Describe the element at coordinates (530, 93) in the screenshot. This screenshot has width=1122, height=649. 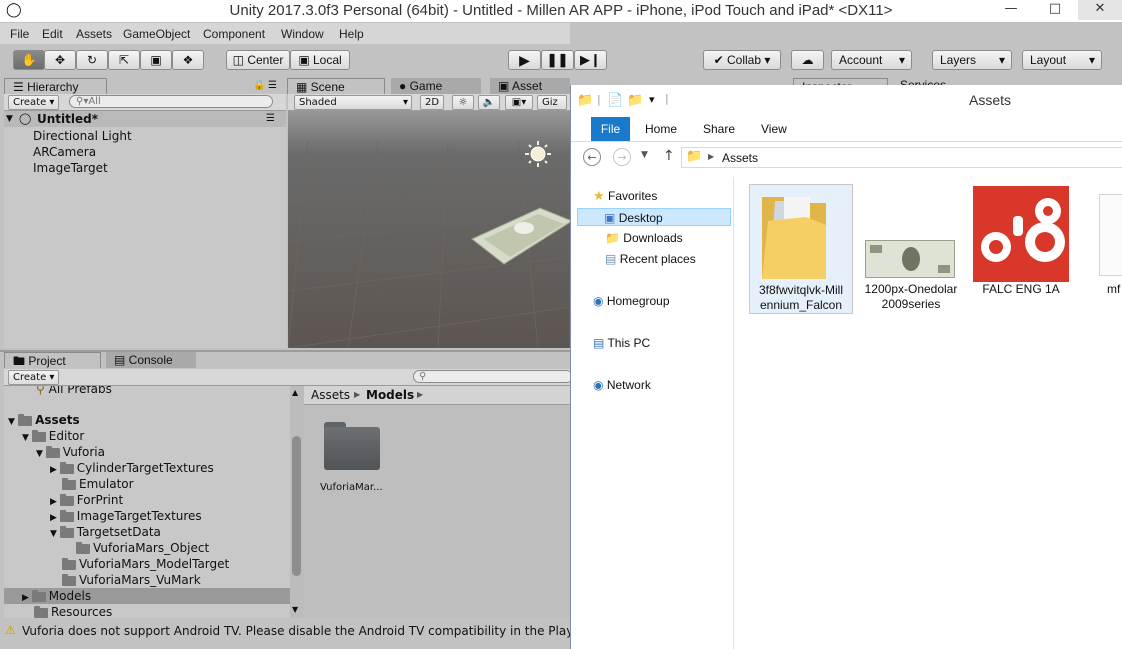
I see `tab-asset-store: ▣ Asset Store` at that location.